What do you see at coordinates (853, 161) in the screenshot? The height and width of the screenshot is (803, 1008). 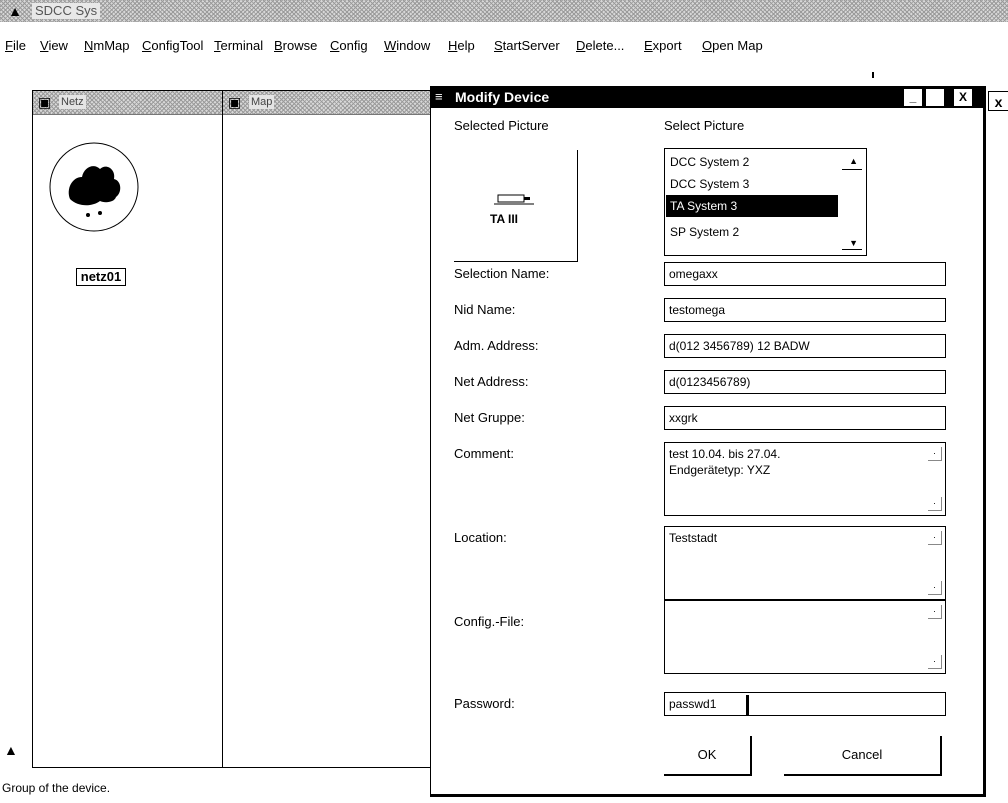 I see `scroll-up-icon: ▲` at bounding box center [853, 161].